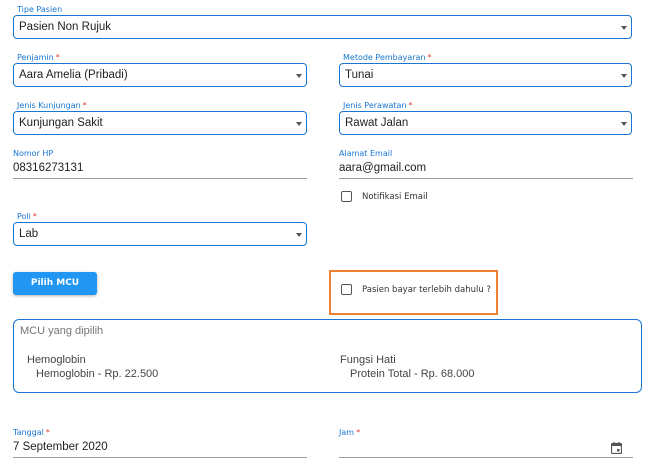 The height and width of the screenshot is (463, 664). Describe the element at coordinates (359, 75) in the screenshot. I see `metode-pembayaran-value: Tunai` at that location.